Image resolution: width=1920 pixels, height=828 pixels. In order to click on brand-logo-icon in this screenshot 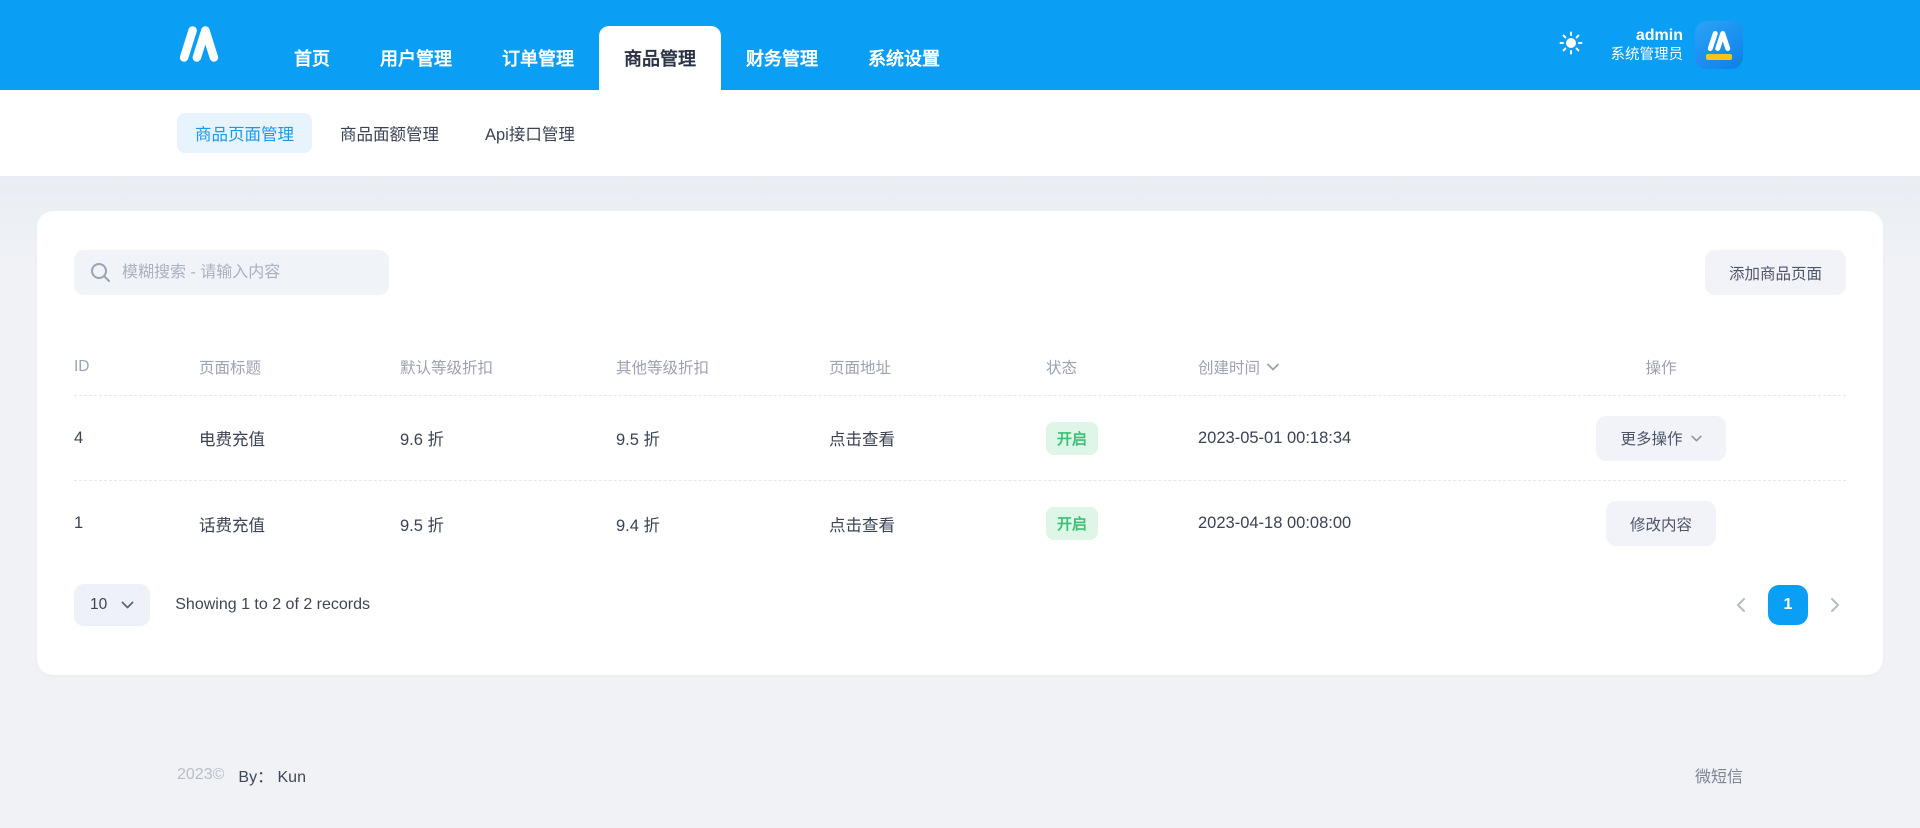, I will do `click(199, 46)`.